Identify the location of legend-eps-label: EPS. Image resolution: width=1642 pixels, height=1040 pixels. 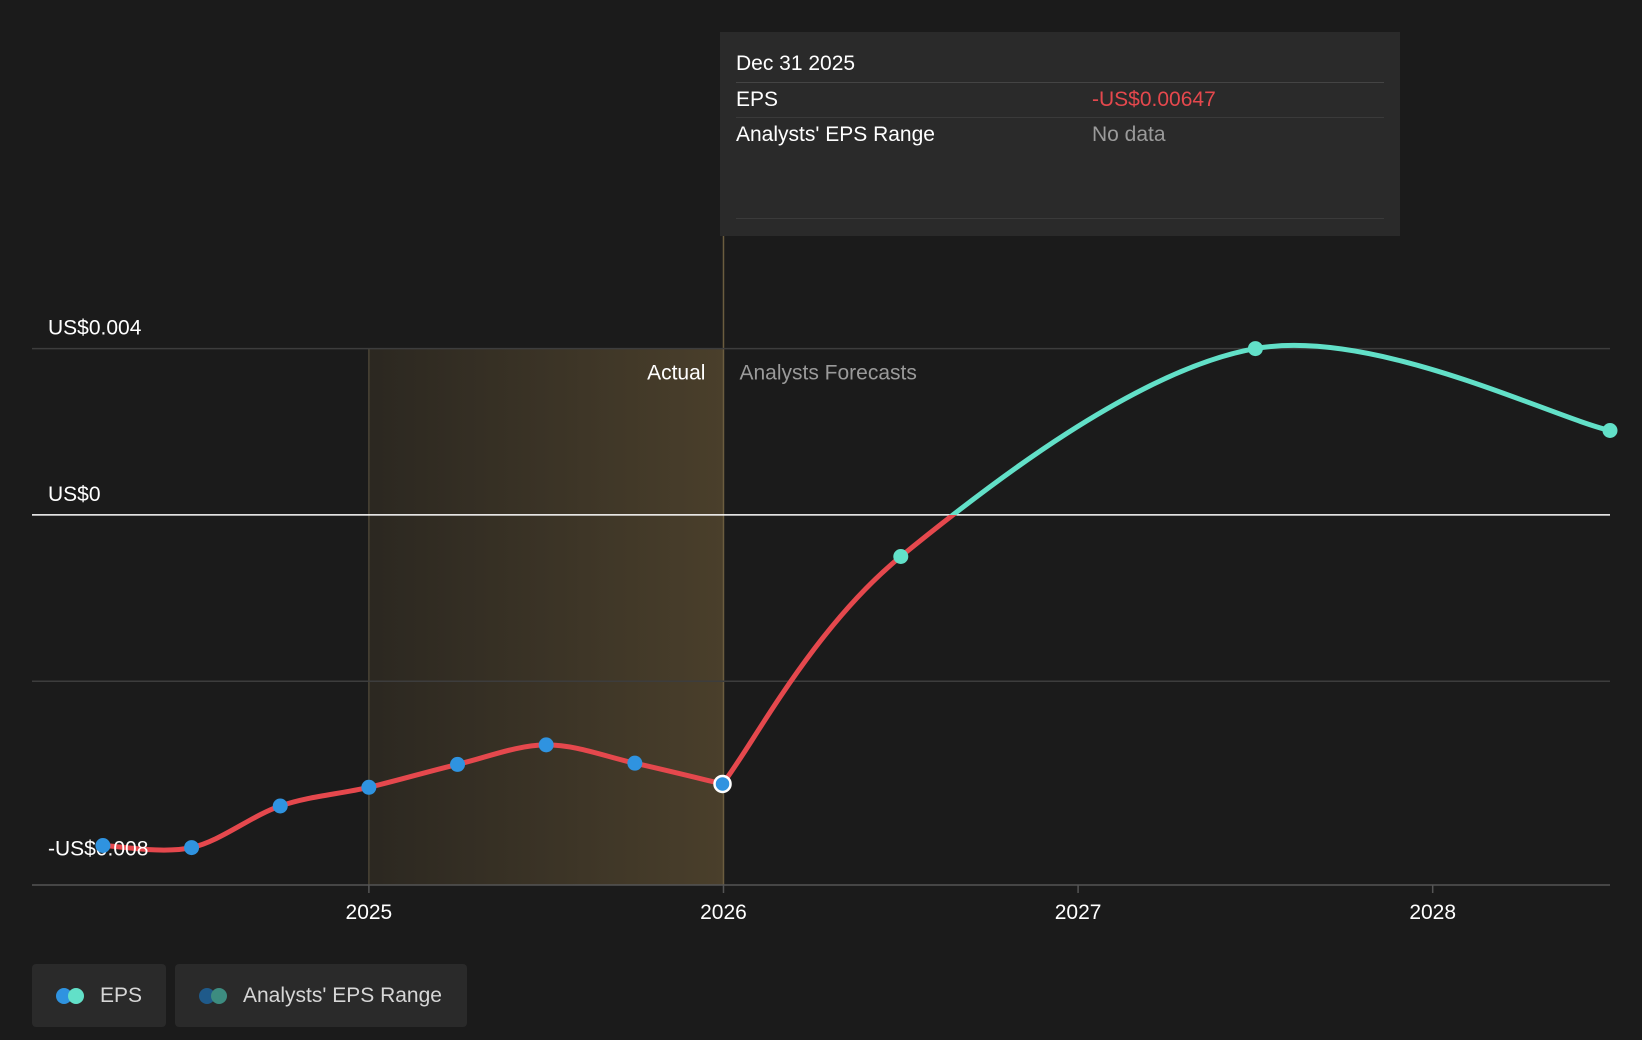
(120, 995).